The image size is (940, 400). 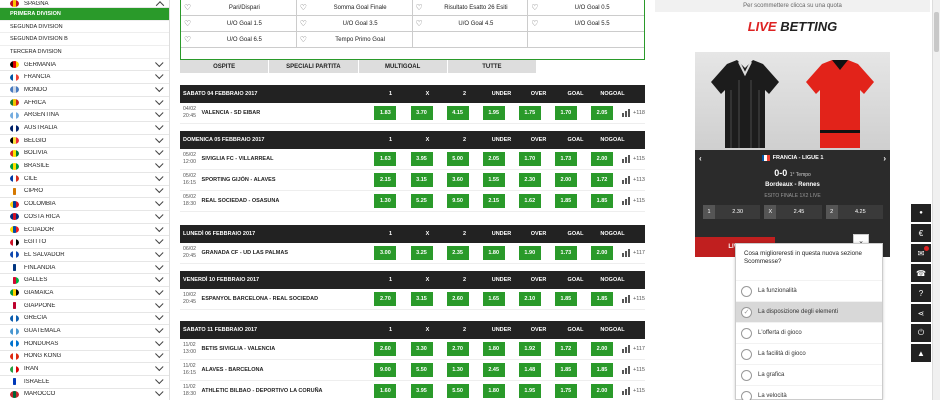 I want to click on up-arrow-button: ▲, so click(x=921, y=353).